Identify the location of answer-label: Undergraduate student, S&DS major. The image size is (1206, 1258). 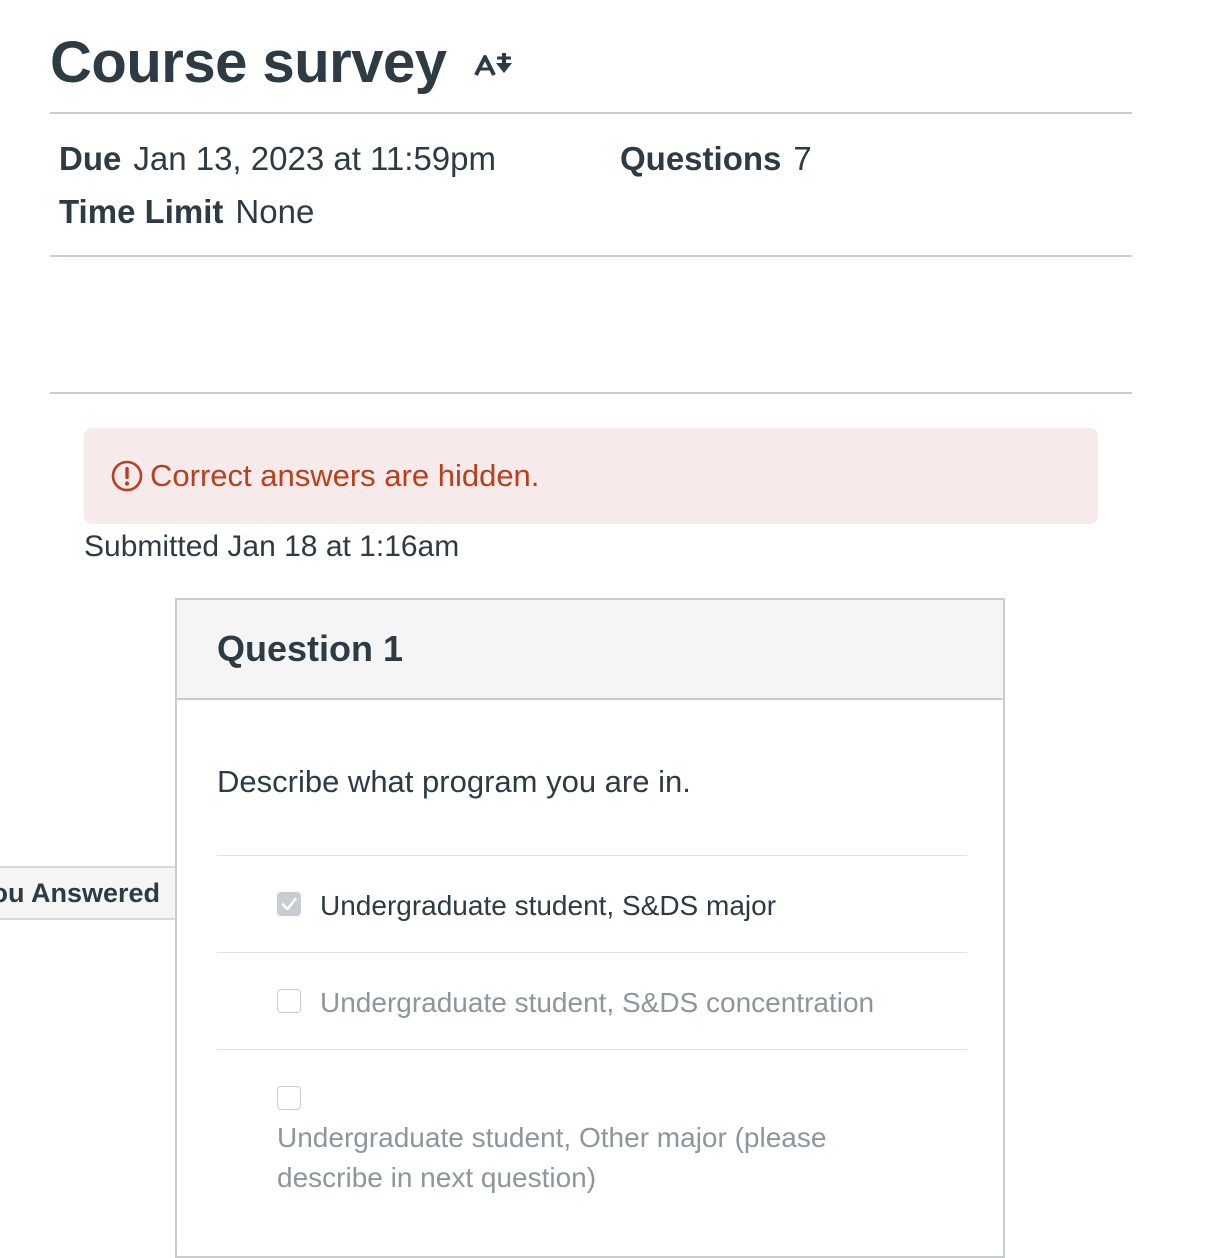
(548, 905).